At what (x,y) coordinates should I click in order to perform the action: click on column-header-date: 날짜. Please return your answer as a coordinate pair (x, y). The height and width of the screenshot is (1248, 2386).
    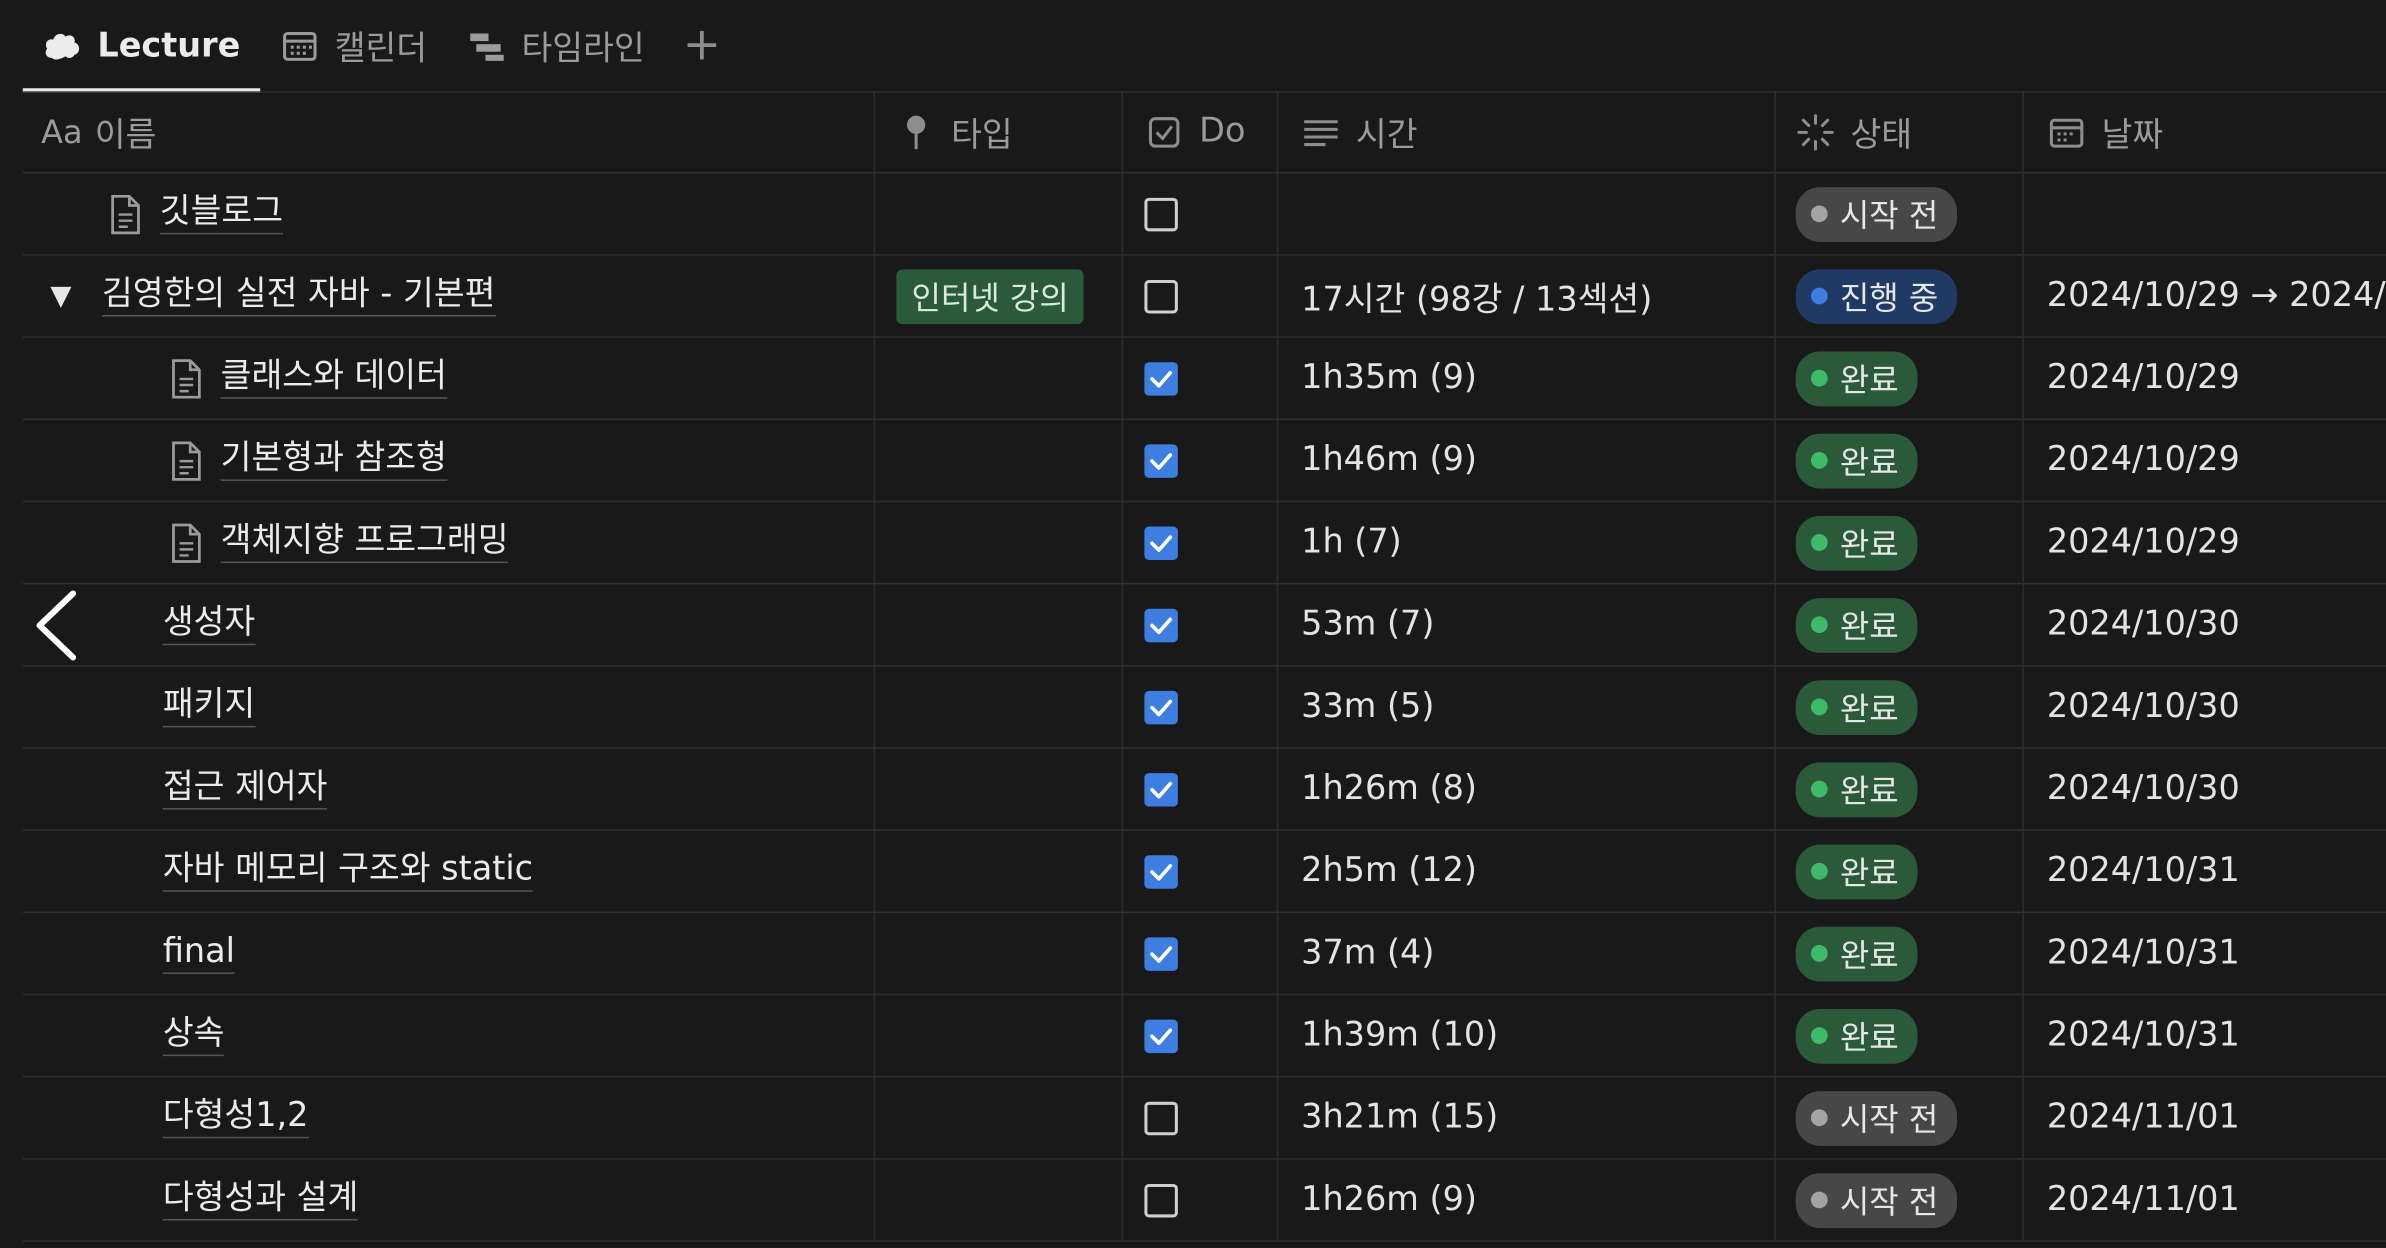
    Looking at the image, I should click on (2205, 131).